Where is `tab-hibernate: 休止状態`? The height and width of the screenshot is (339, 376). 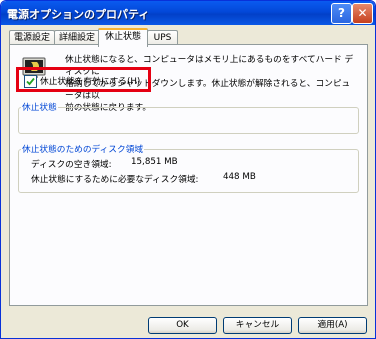 tab-hibernate: 休止状態 is located at coordinates (123, 37).